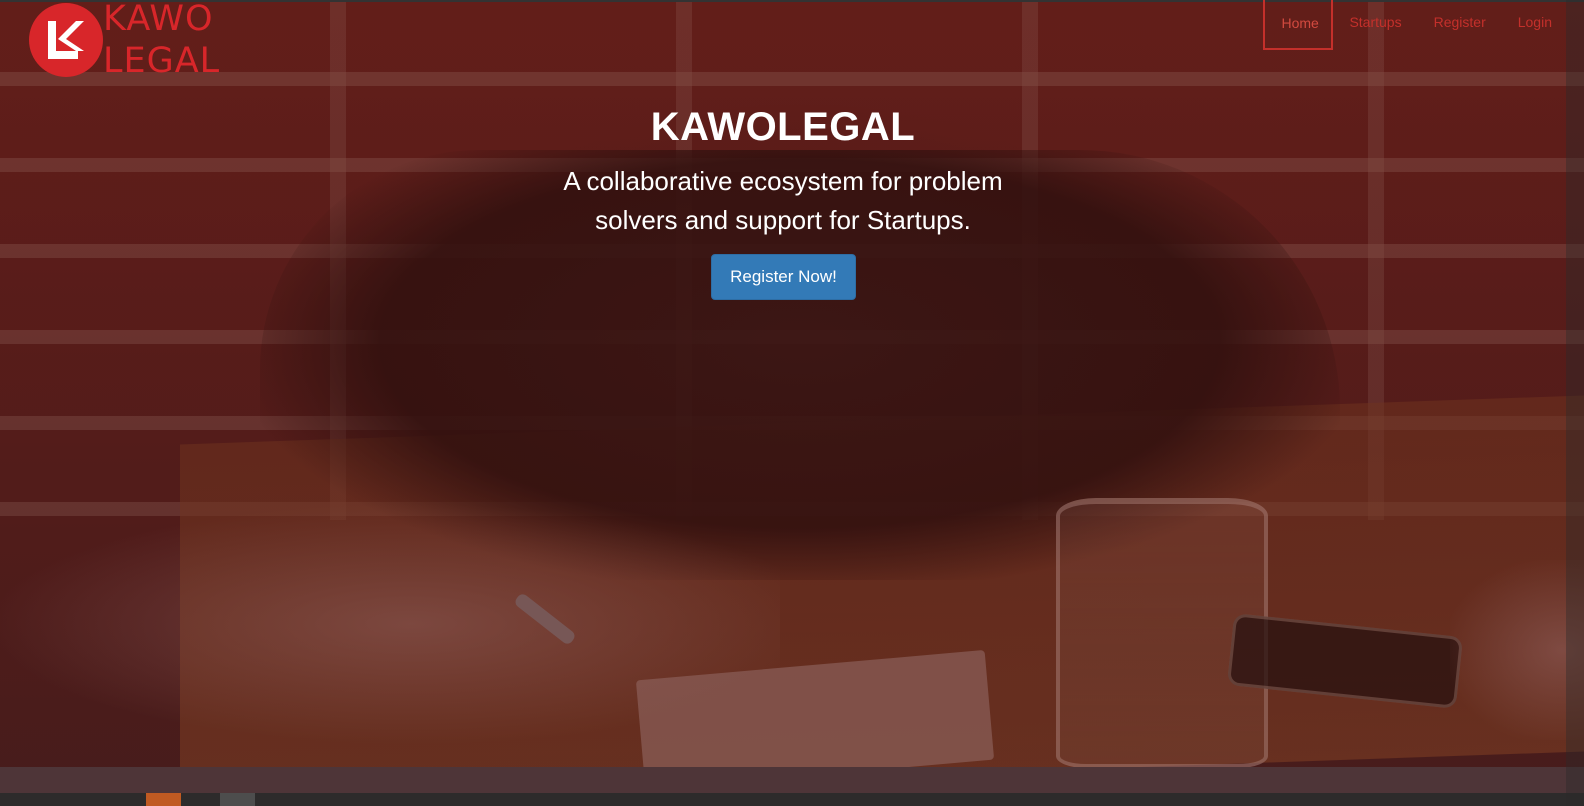 The width and height of the screenshot is (1584, 806). I want to click on nav-register: Register, so click(1460, 25).